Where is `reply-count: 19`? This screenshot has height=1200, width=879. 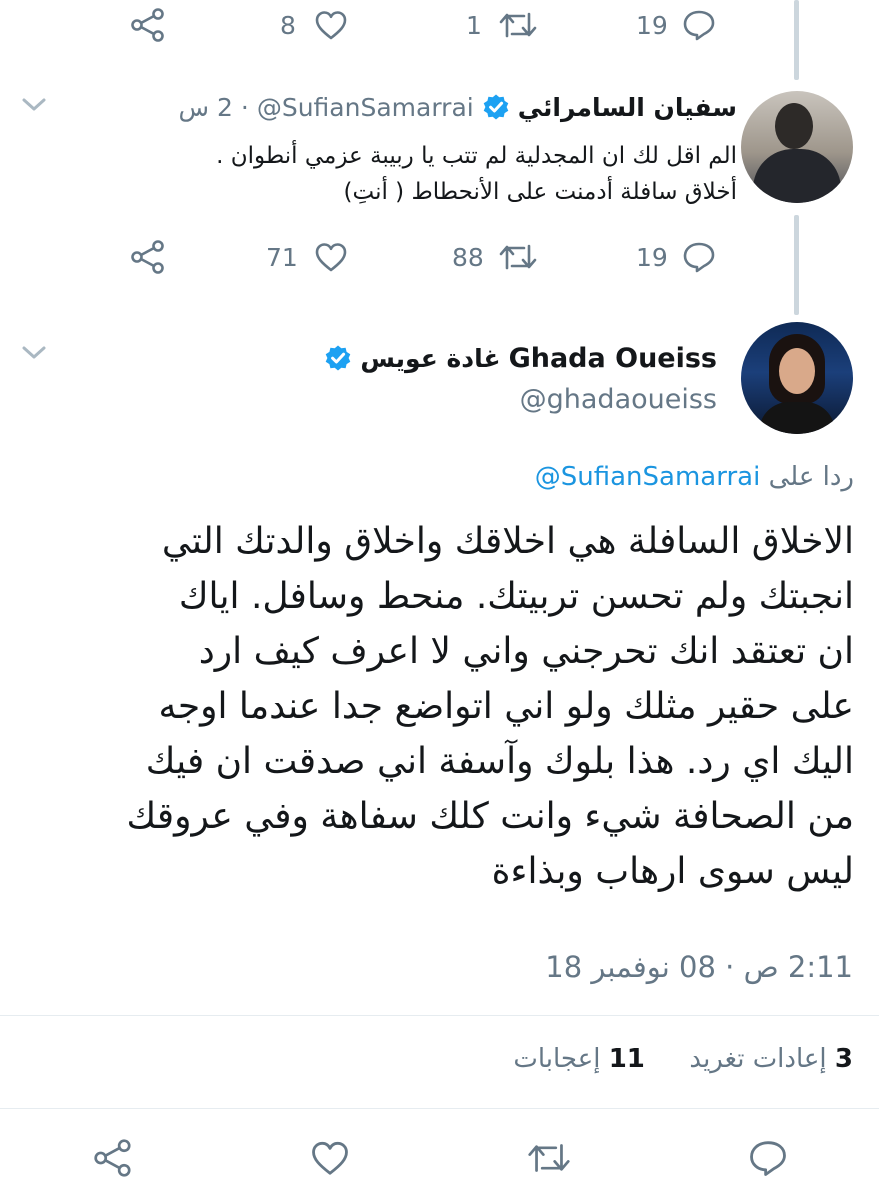
reply-count: 19 is located at coordinates (652, 257).